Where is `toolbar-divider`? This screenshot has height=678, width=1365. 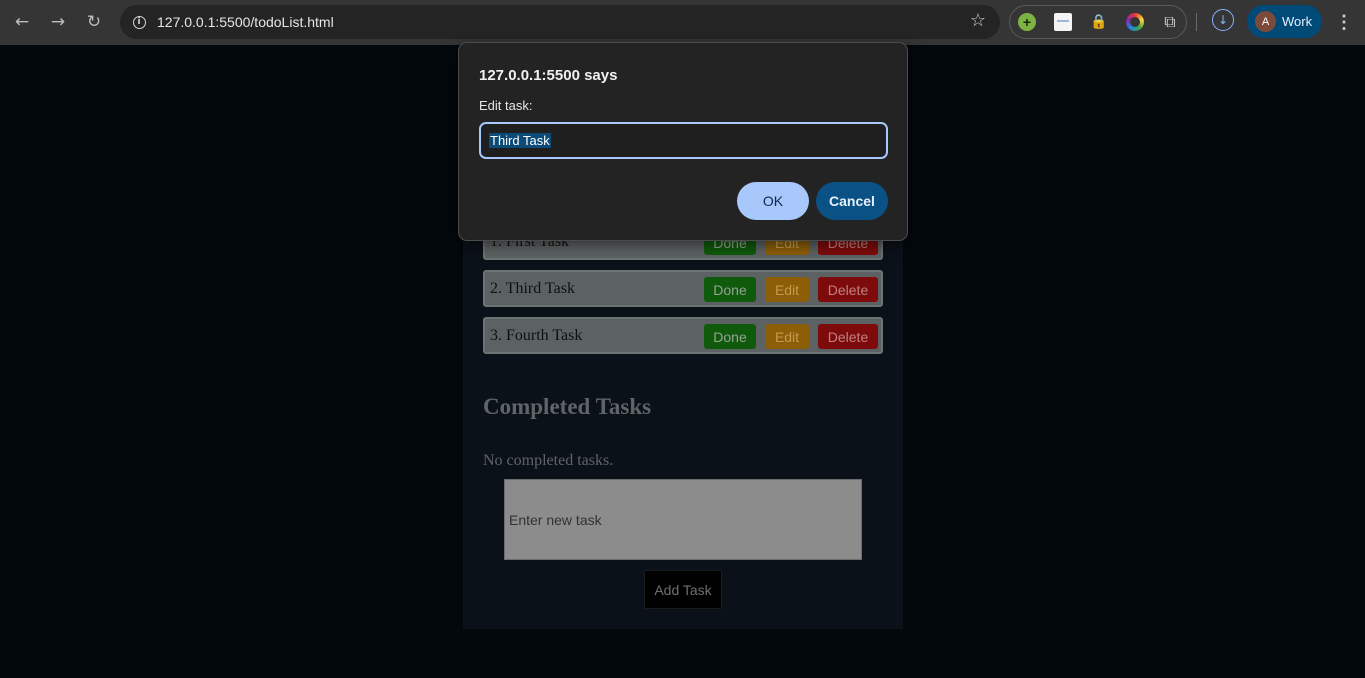 toolbar-divider is located at coordinates (1196, 22).